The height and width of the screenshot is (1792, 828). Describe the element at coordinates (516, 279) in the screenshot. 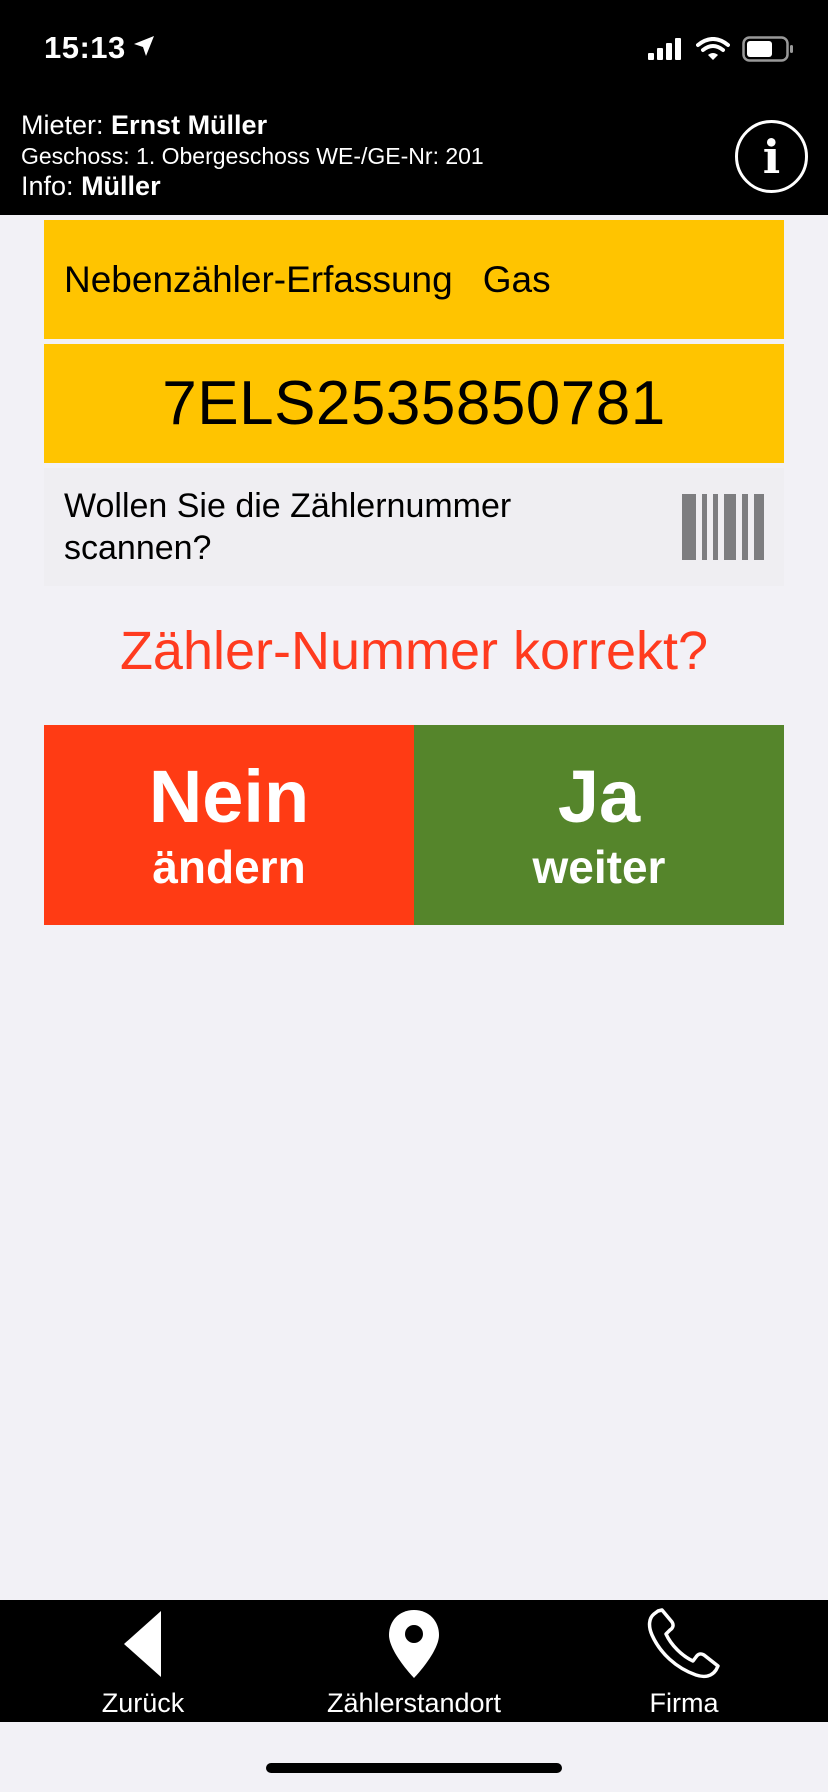

I see `meter-type: Gas` at that location.